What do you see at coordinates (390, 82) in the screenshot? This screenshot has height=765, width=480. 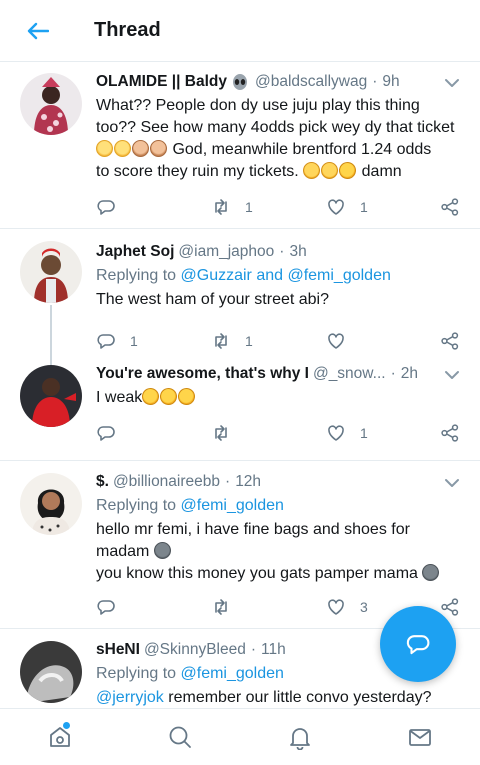 I see `tweet-time: 9h` at bounding box center [390, 82].